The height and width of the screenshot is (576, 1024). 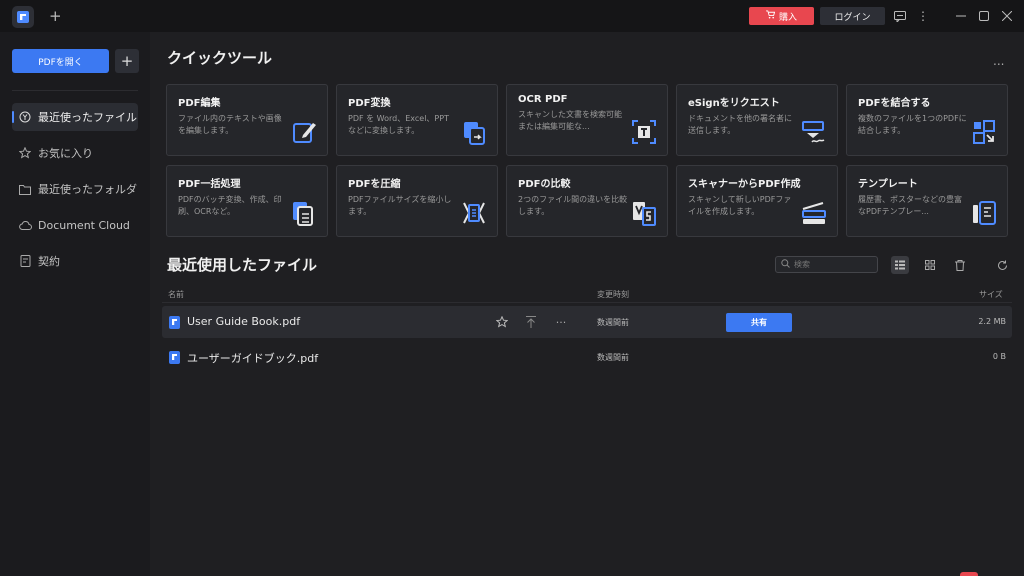 I want to click on tool-card-batch-process: PDF一括処理 PDFのバッチ変換、作成、印刷、OCRなど。, so click(x=247, y=201).